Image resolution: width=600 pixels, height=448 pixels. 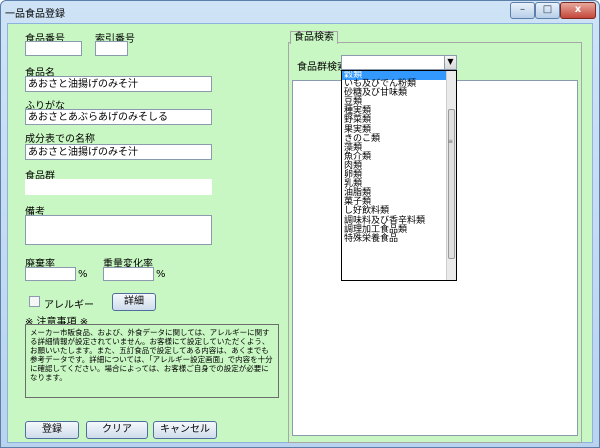 I want to click on grip-icon: ≡, so click(x=451, y=141).